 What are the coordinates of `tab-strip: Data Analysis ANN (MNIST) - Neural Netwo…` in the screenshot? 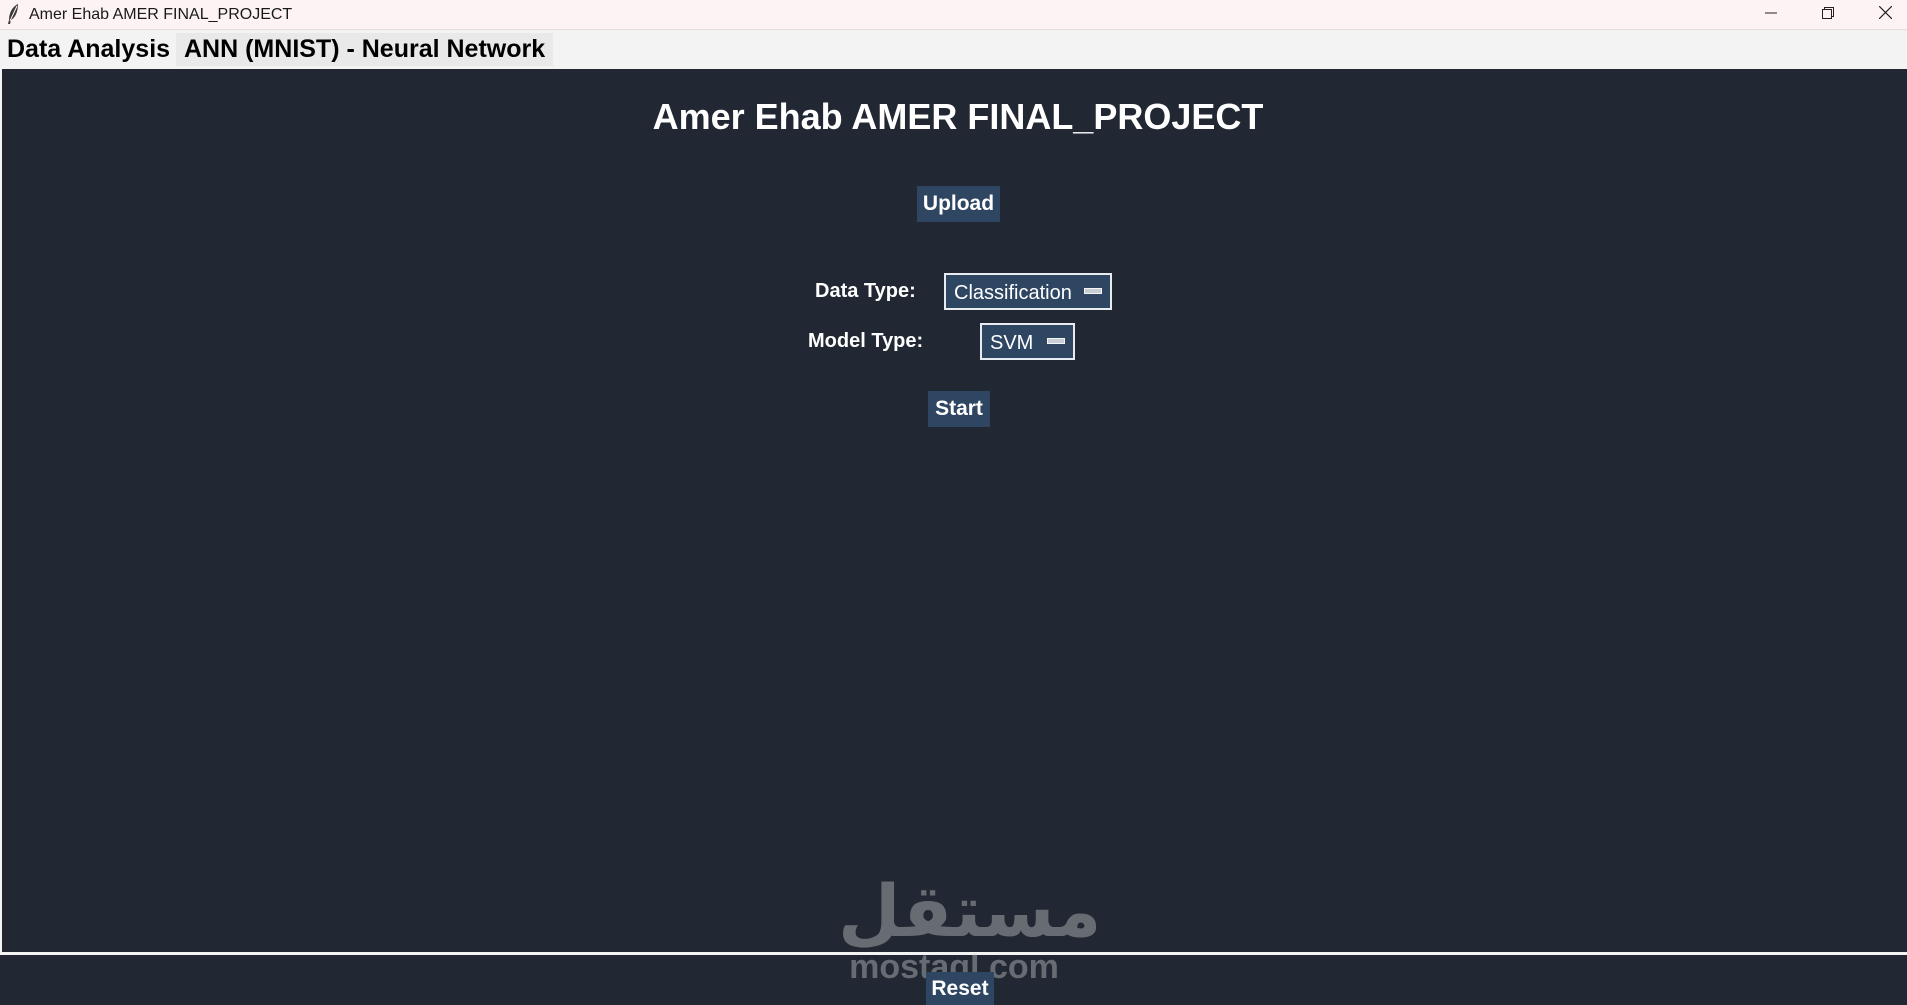 It's located at (953, 49).